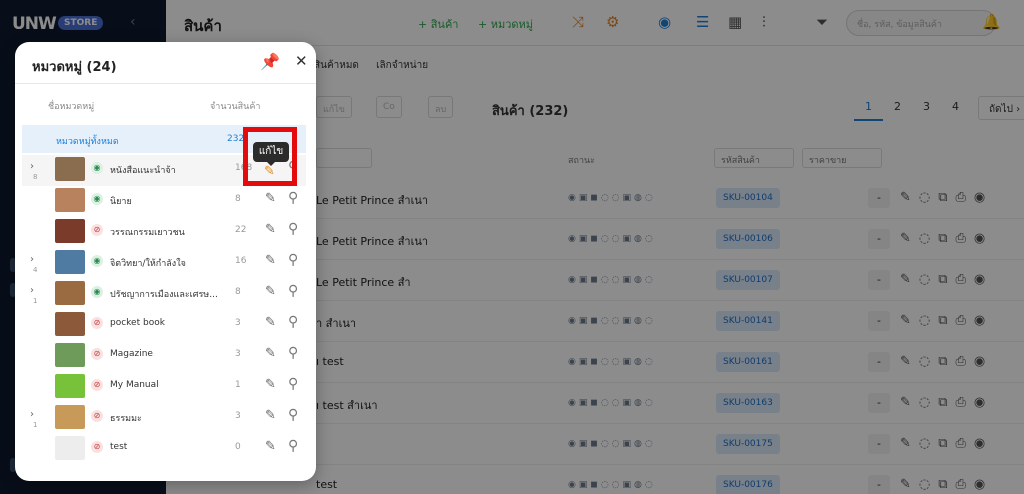  I want to click on category-row: ◉ นิยาย 8 ✎ ⚲, so click(164, 201).